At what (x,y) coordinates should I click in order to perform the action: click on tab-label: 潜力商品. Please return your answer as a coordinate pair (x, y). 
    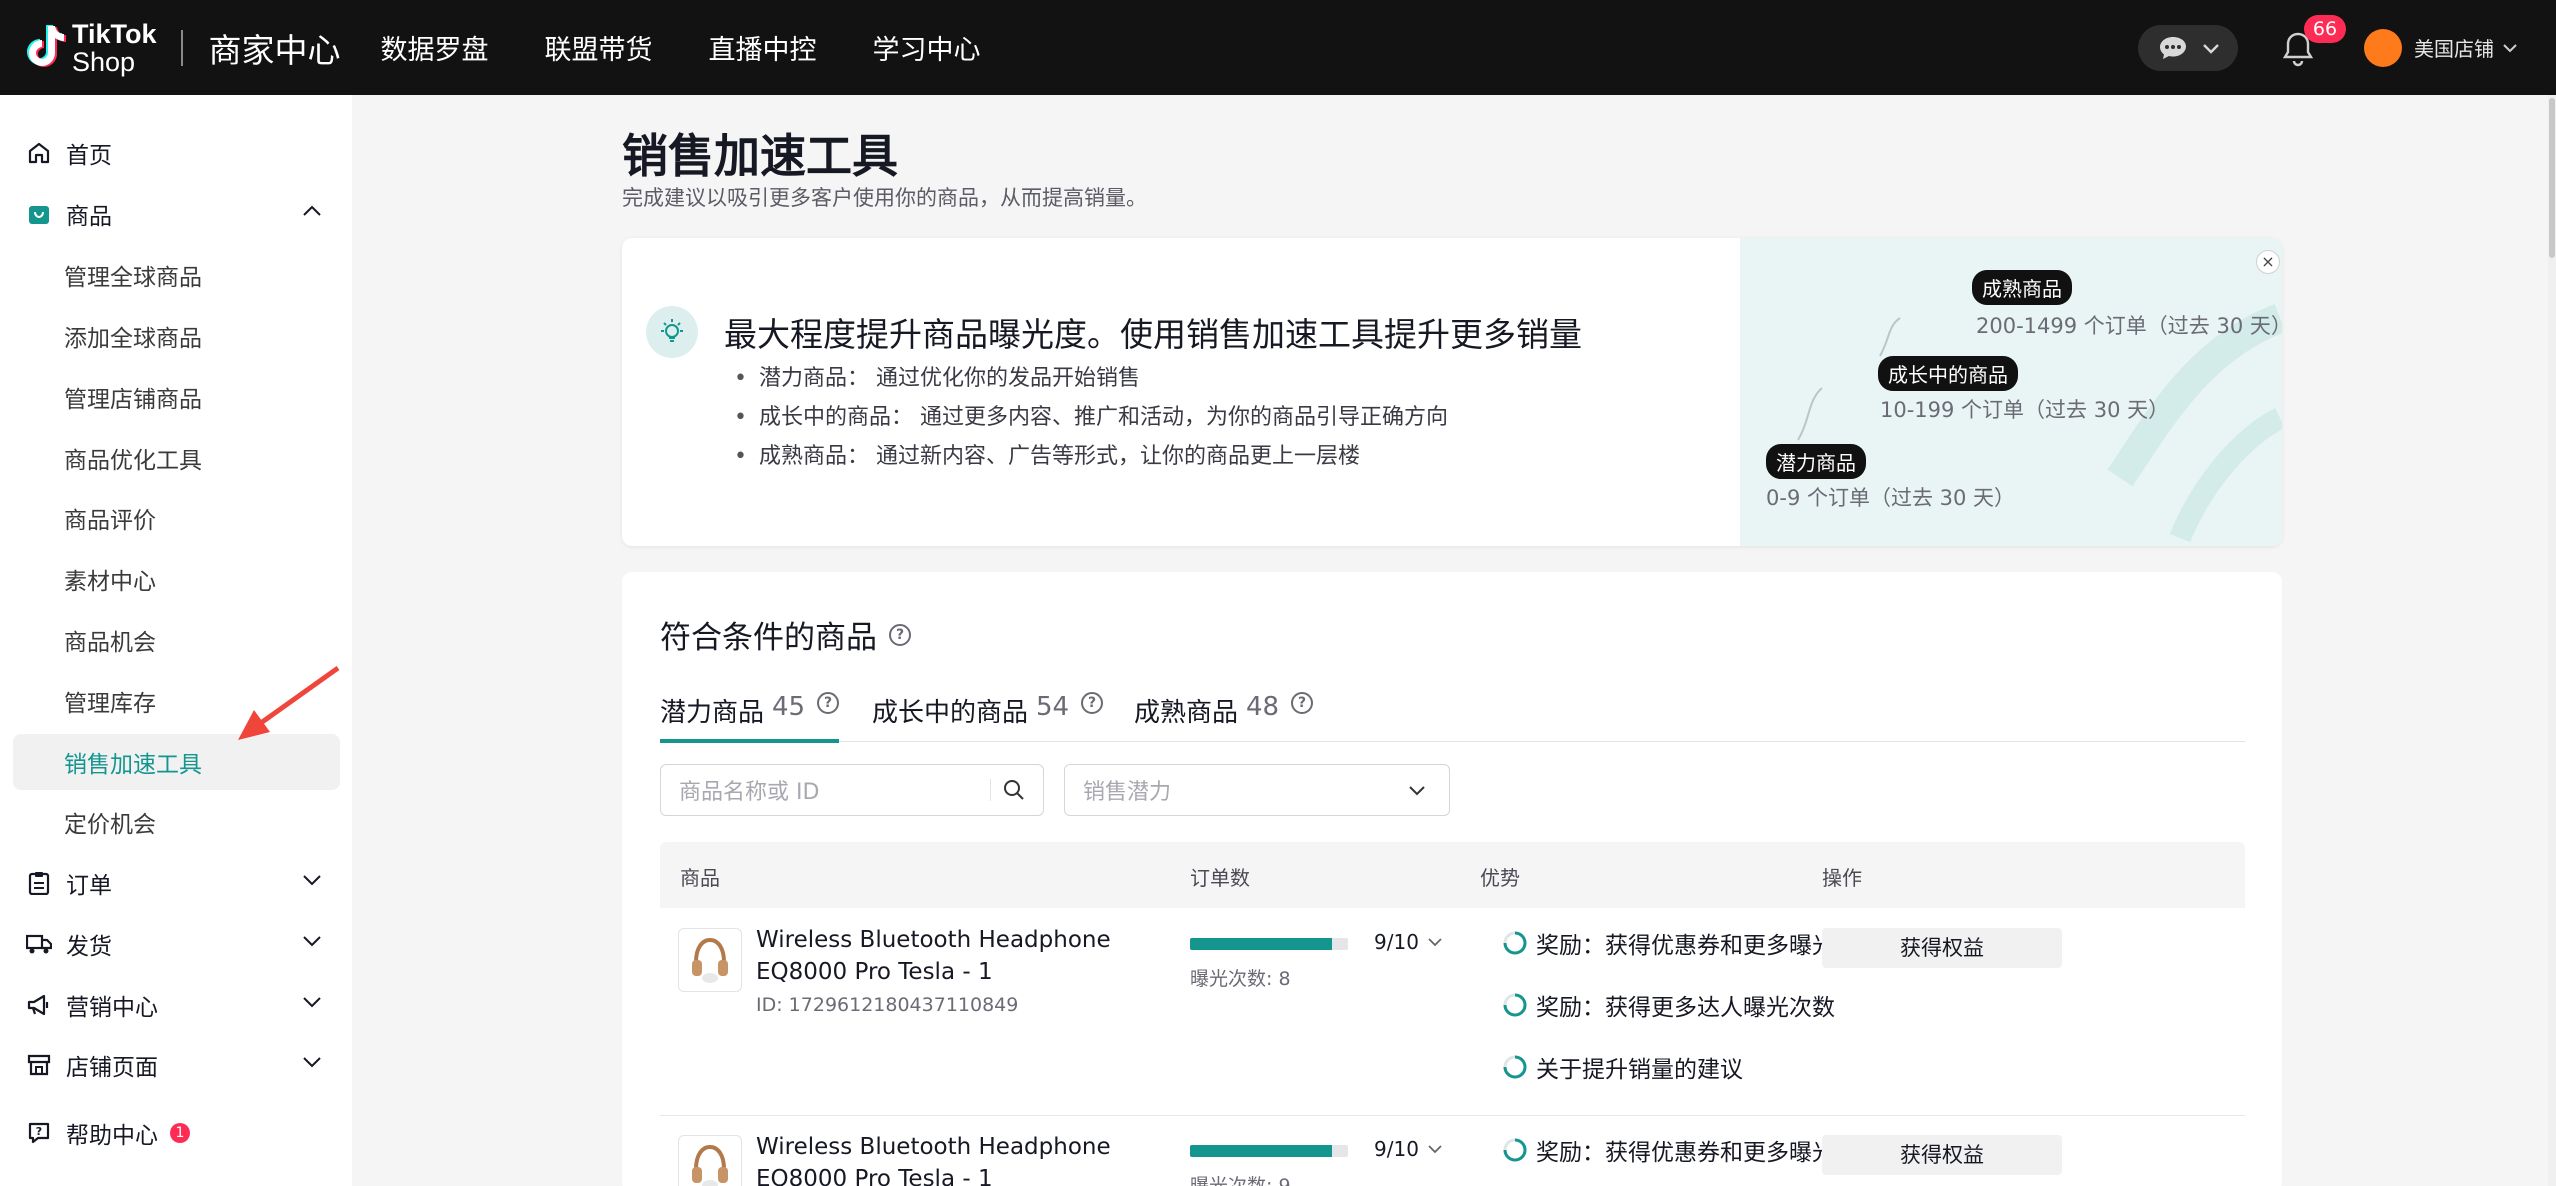
    Looking at the image, I should click on (712, 713).